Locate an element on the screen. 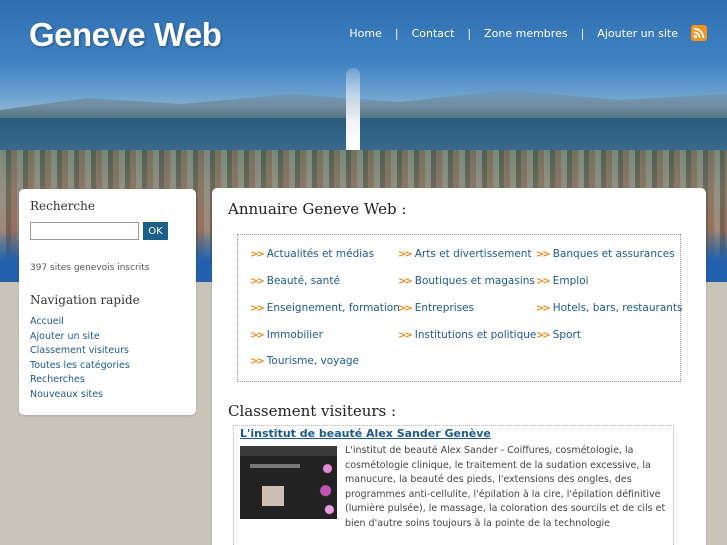 The width and height of the screenshot is (727, 545). category-label: Beauté, santé is located at coordinates (303, 281).